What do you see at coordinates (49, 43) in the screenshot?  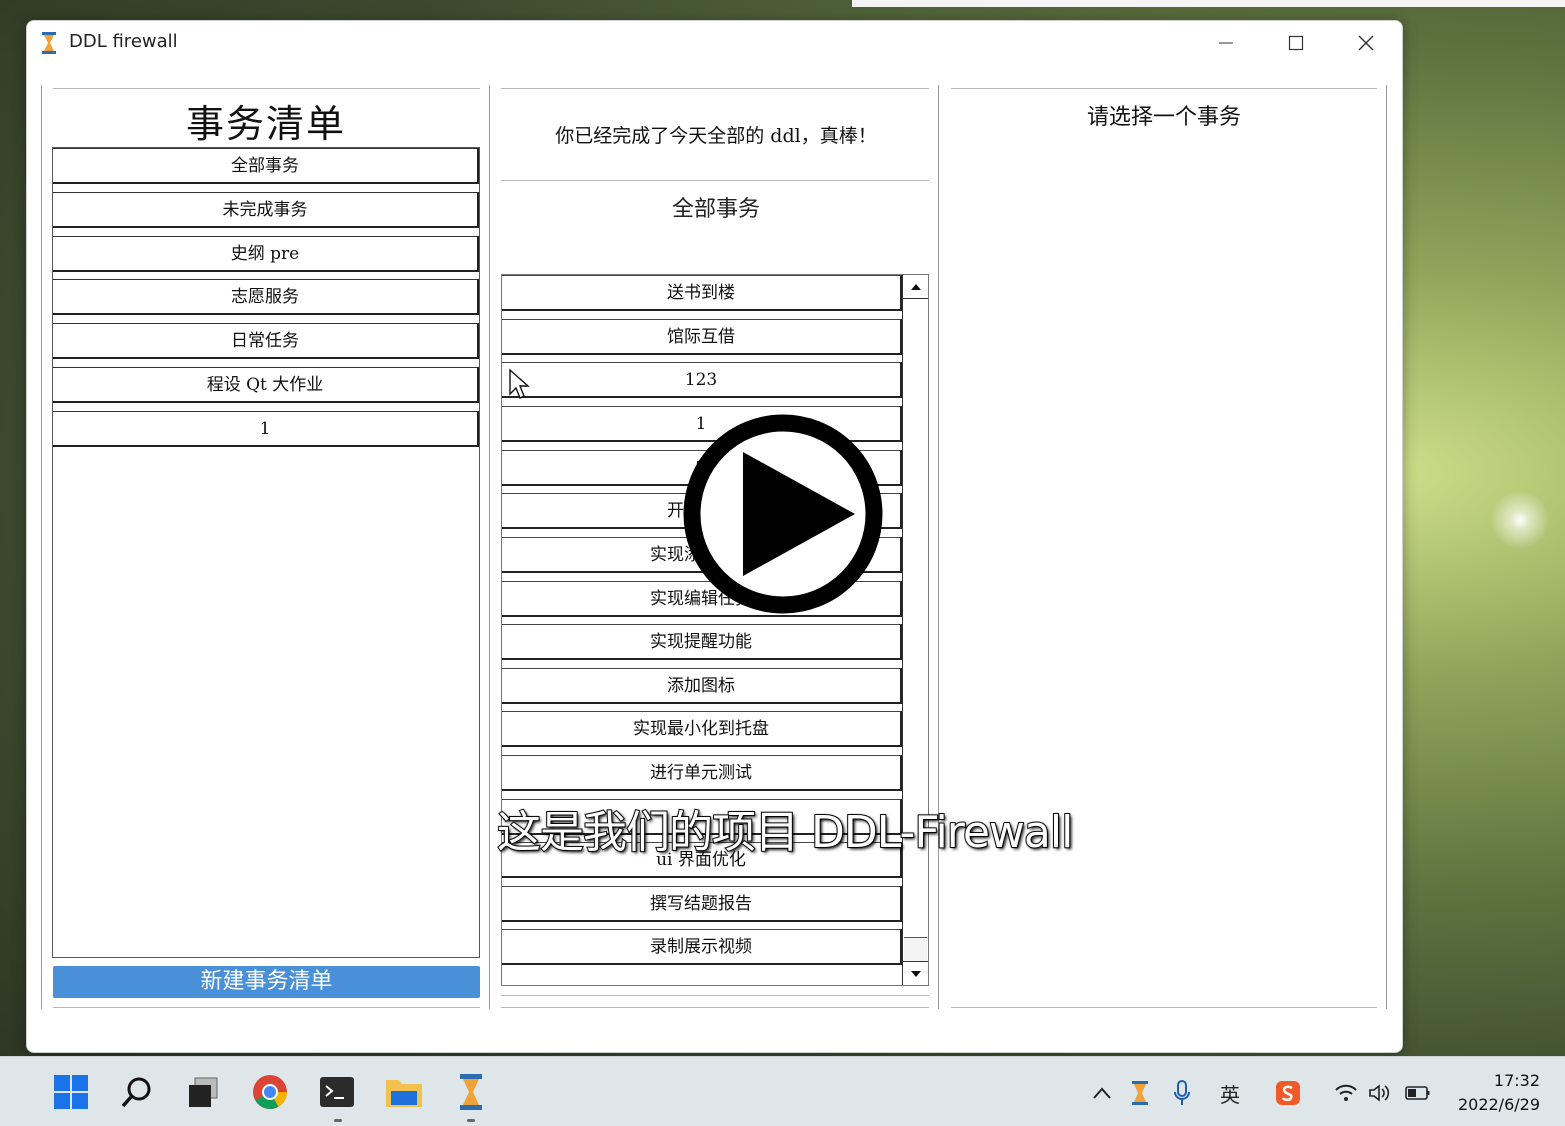 I see `hourglass-icon` at bounding box center [49, 43].